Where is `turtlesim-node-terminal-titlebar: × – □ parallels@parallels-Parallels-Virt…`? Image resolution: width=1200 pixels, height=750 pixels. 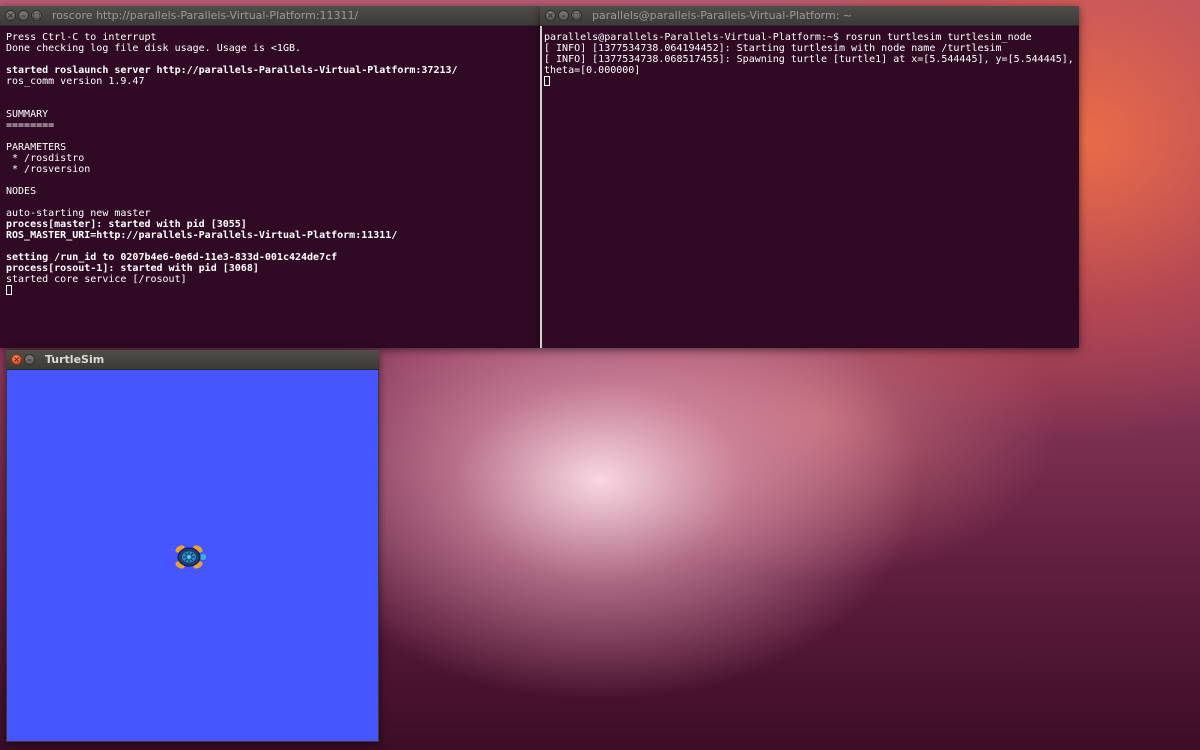 turtlesim-node-terminal-titlebar: × – □ parallels@parallels-Parallels-Virt… is located at coordinates (809, 16).